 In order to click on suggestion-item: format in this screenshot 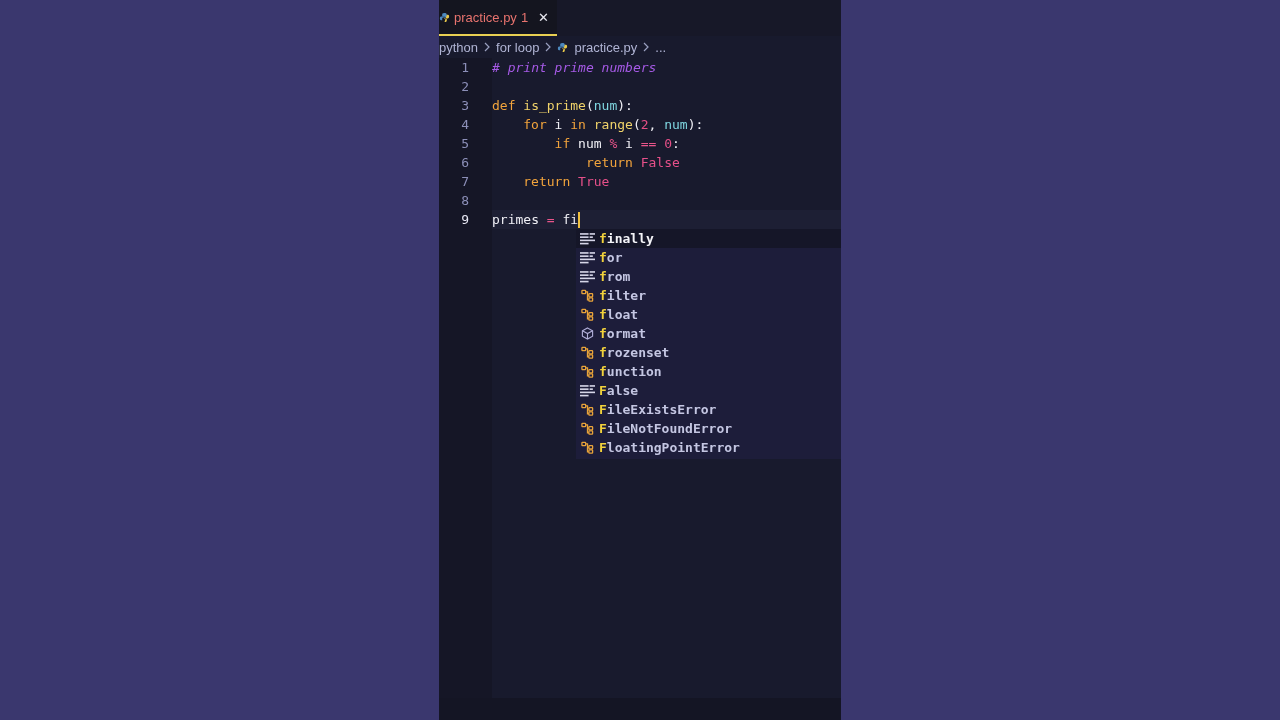, I will do `click(708, 333)`.